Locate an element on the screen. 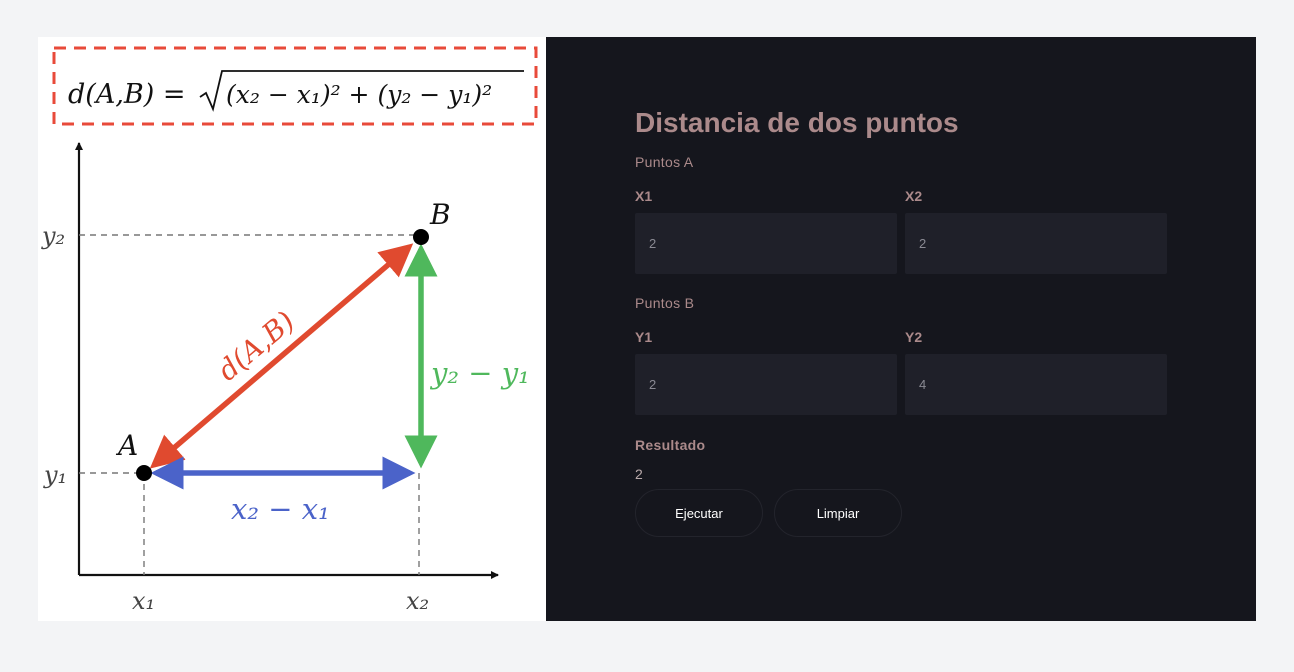  y2-input: 4 is located at coordinates (1036, 384).